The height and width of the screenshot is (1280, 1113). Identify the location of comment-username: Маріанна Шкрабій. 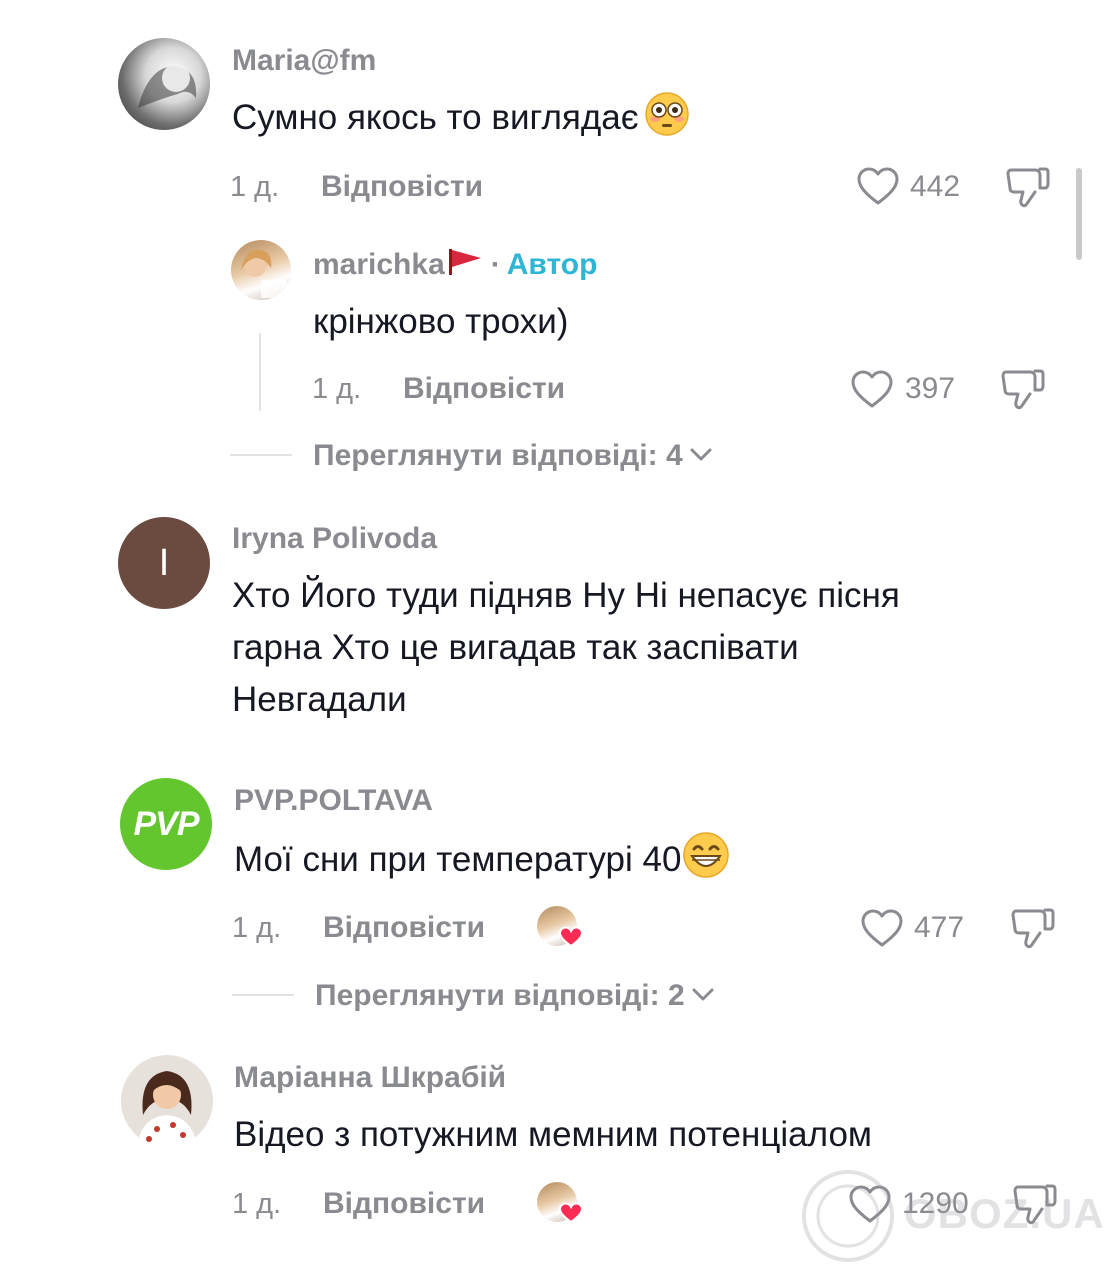
(370, 1078).